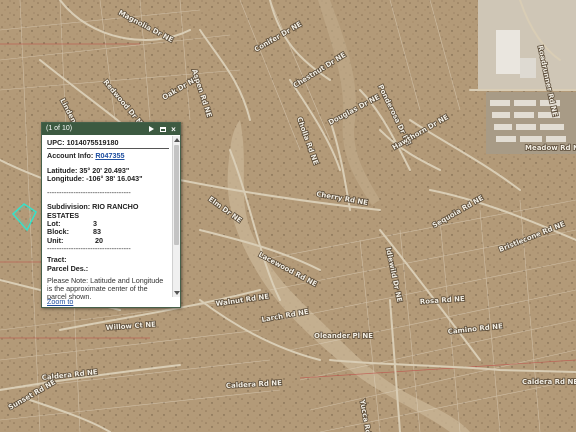  Describe the element at coordinates (176, 195) in the screenshot. I see `scroll-thumb` at that location.